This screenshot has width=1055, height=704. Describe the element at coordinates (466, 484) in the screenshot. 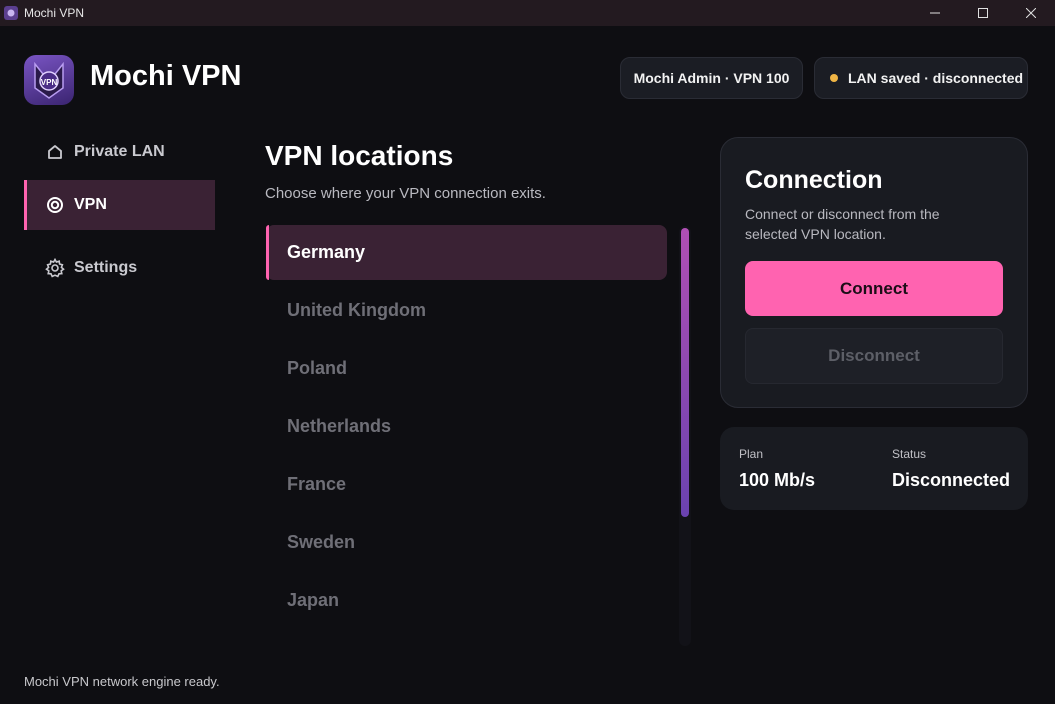

I see `location-item-france: France` at that location.